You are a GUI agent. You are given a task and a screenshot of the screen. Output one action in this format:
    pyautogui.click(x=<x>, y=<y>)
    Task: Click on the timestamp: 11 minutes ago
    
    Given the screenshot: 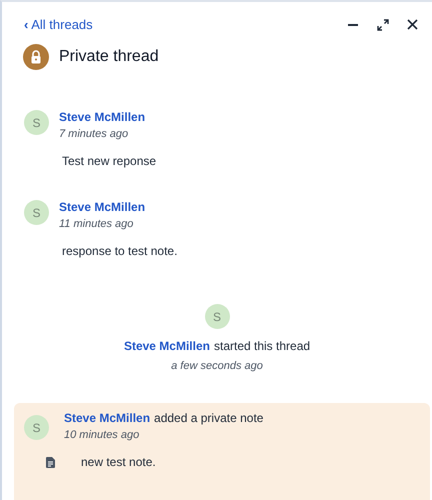 What is the action you would take?
    pyautogui.click(x=96, y=224)
    